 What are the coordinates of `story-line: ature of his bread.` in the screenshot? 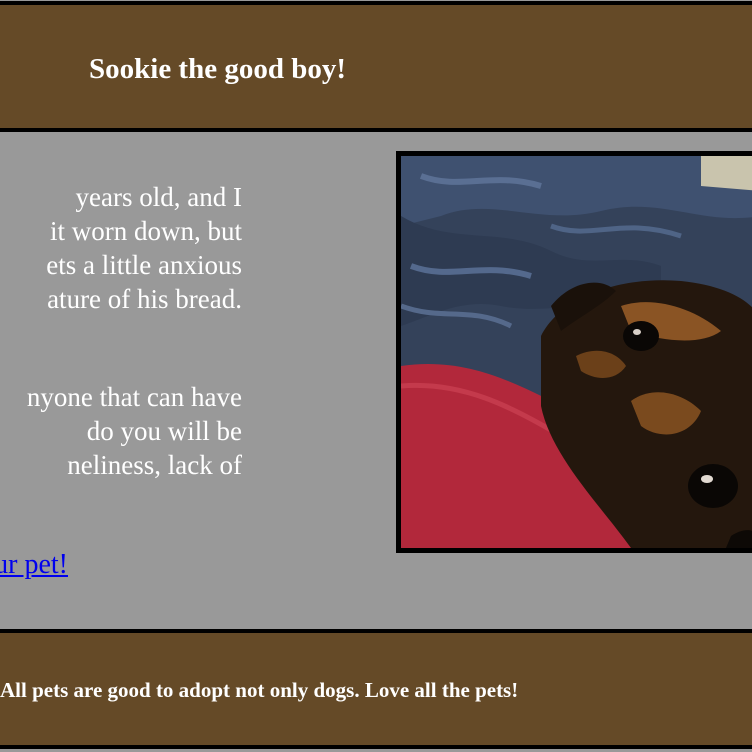 It's located at (144, 299).